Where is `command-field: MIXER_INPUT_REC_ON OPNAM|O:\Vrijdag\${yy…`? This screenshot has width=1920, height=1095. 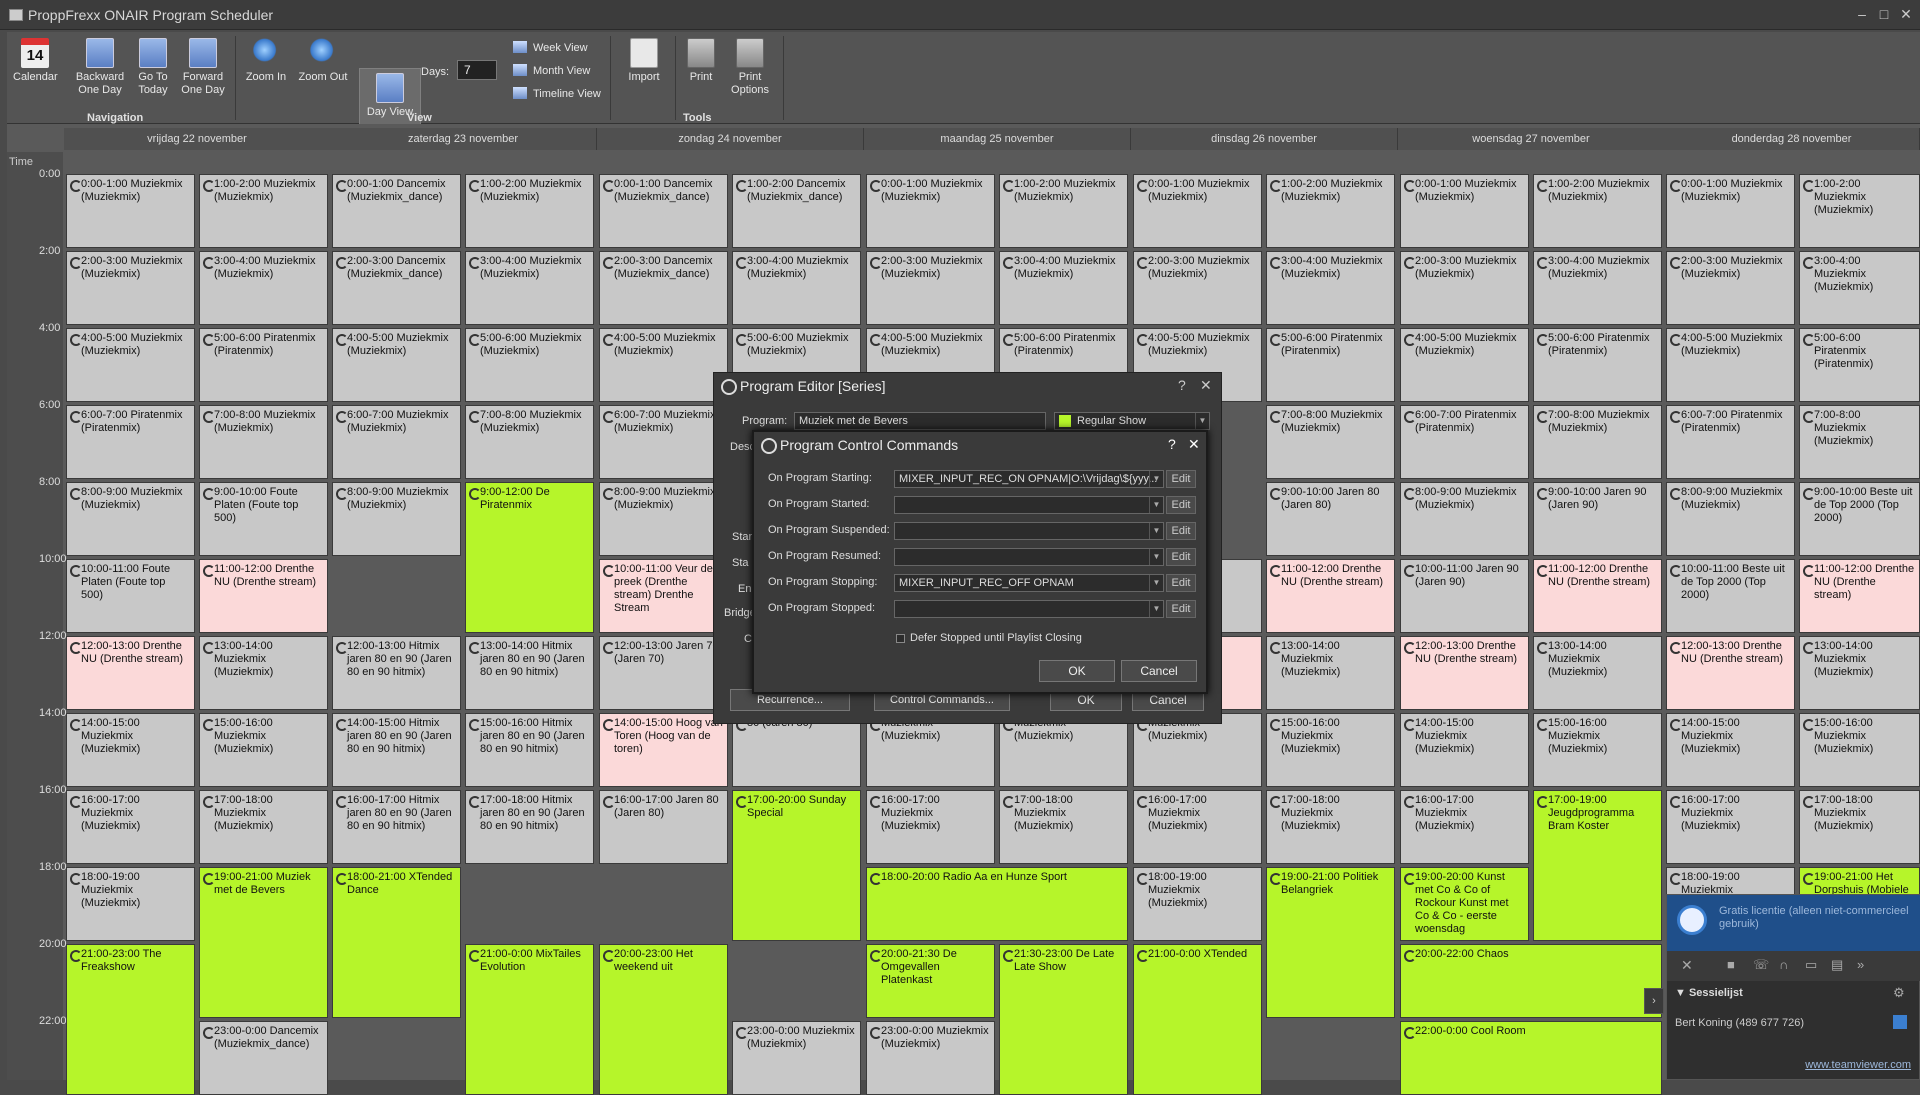 command-field: MIXER_INPUT_REC_ON OPNAM|O:\Vrijdag\${yy… is located at coordinates (1029, 479).